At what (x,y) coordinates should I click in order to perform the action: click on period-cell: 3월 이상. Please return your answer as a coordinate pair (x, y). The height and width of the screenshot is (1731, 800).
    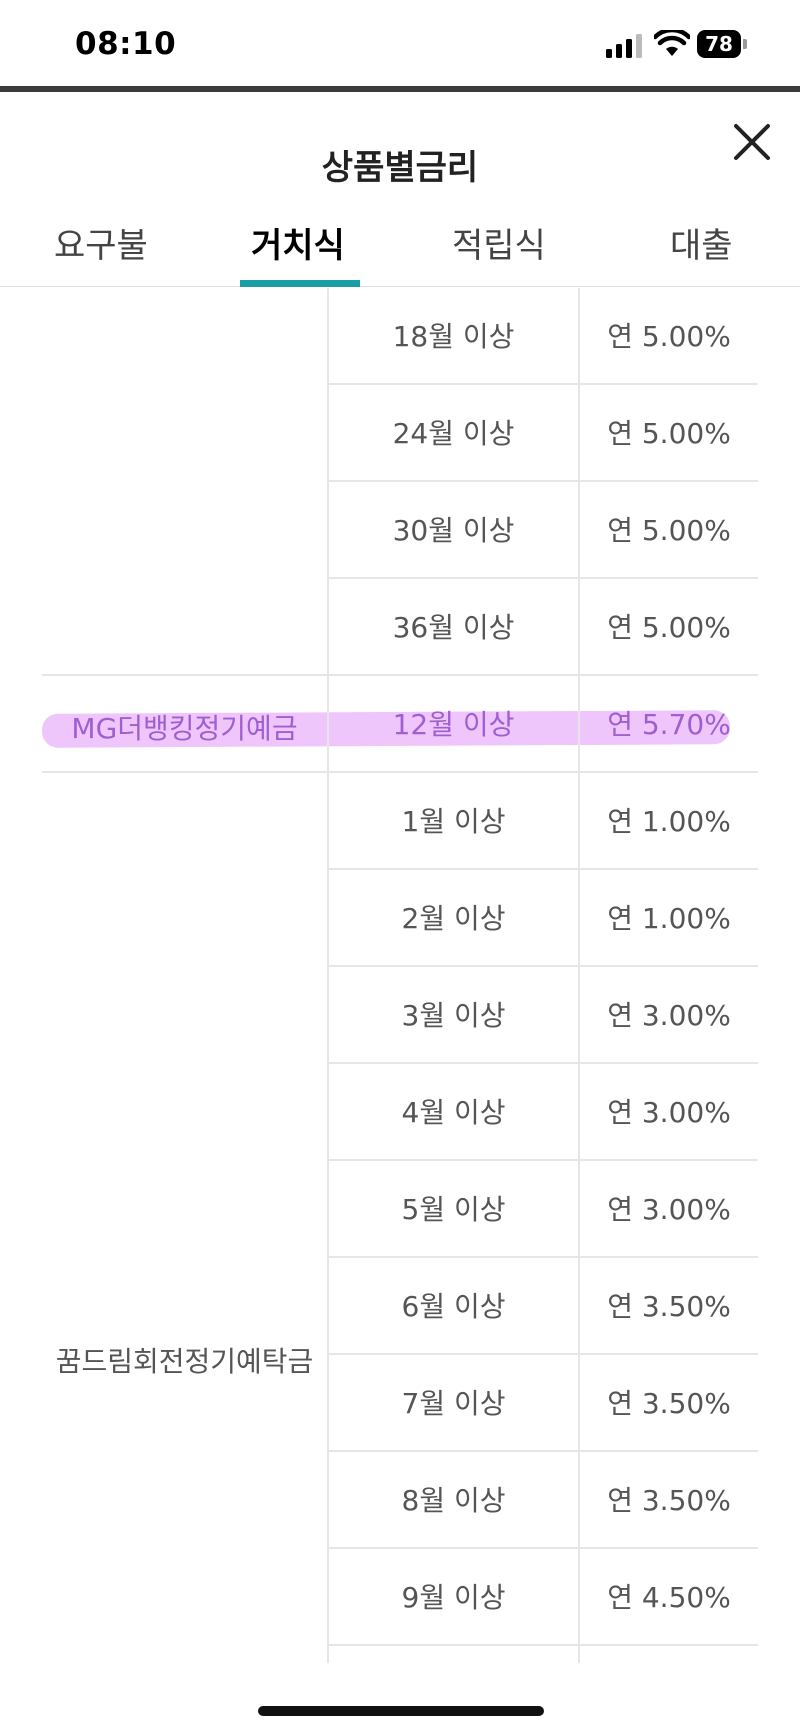
    Looking at the image, I should click on (453, 1015).